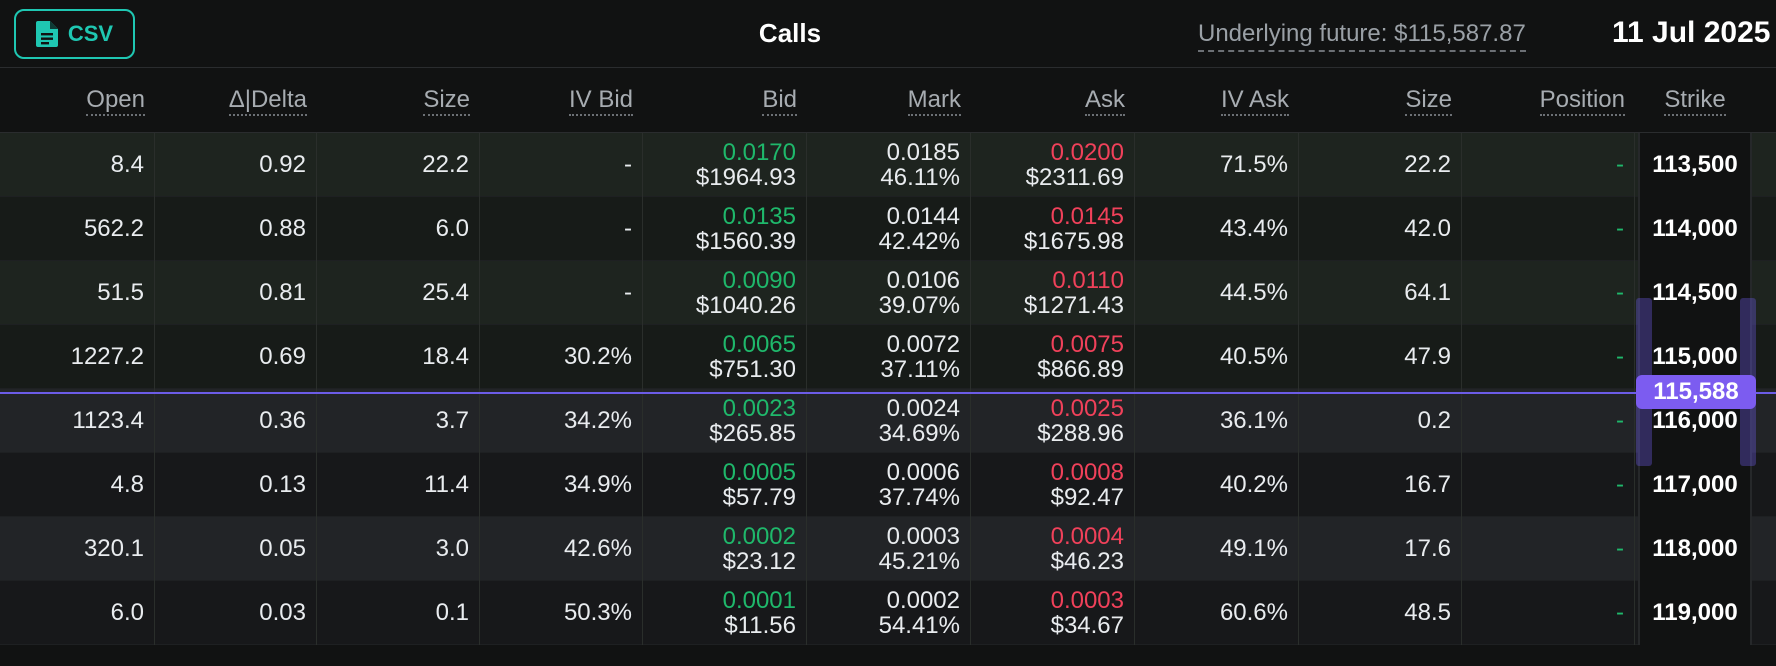 The image size is (1776, 666). I want to click on strike-cell: 118,000, so click(1695, 549).